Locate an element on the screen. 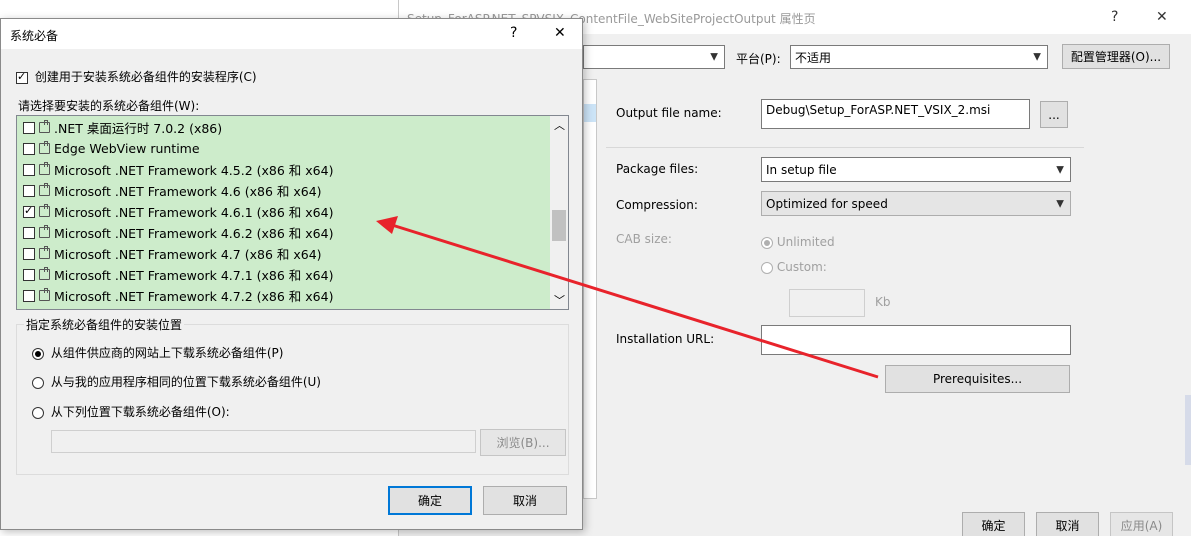 This screenshot has width=1191, height=536. location-group-label: 指定系统必备组件的安装位置 is located at coordinates (104, 324).